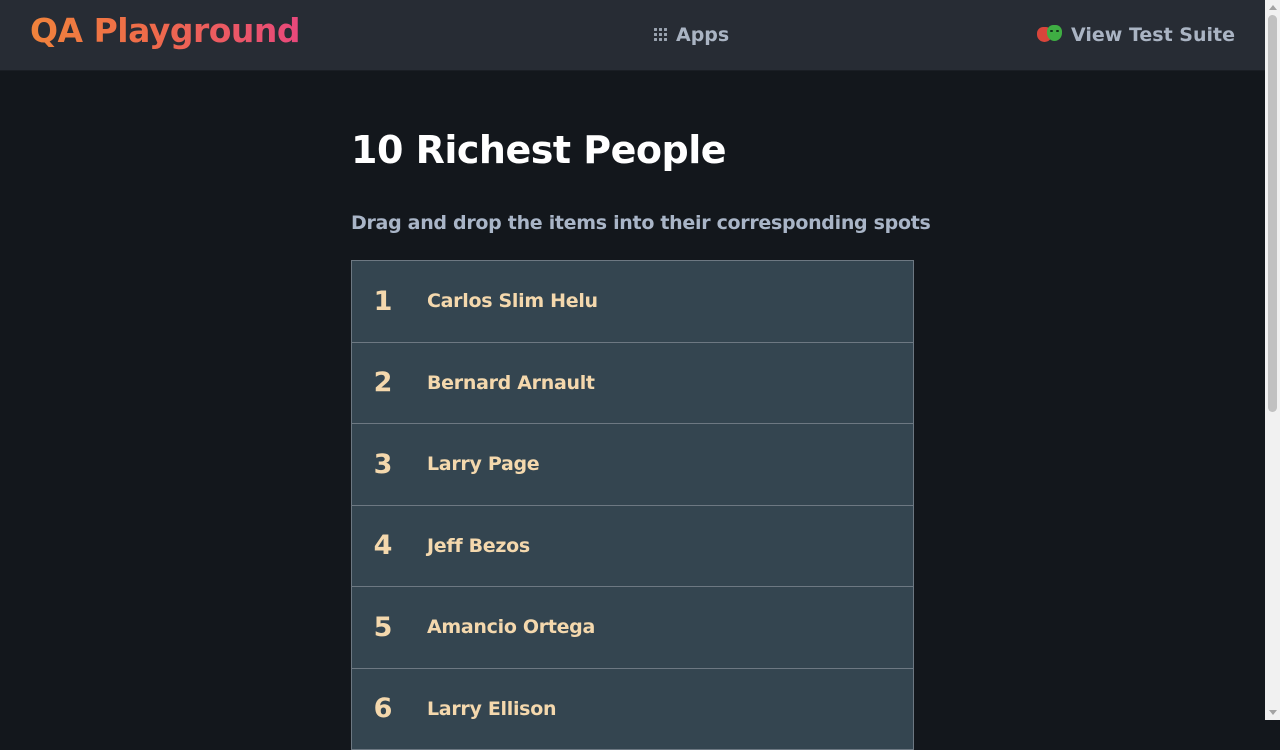 The image size is (1280, 750). I want to click on rank-number: 2, so click(383, 382).